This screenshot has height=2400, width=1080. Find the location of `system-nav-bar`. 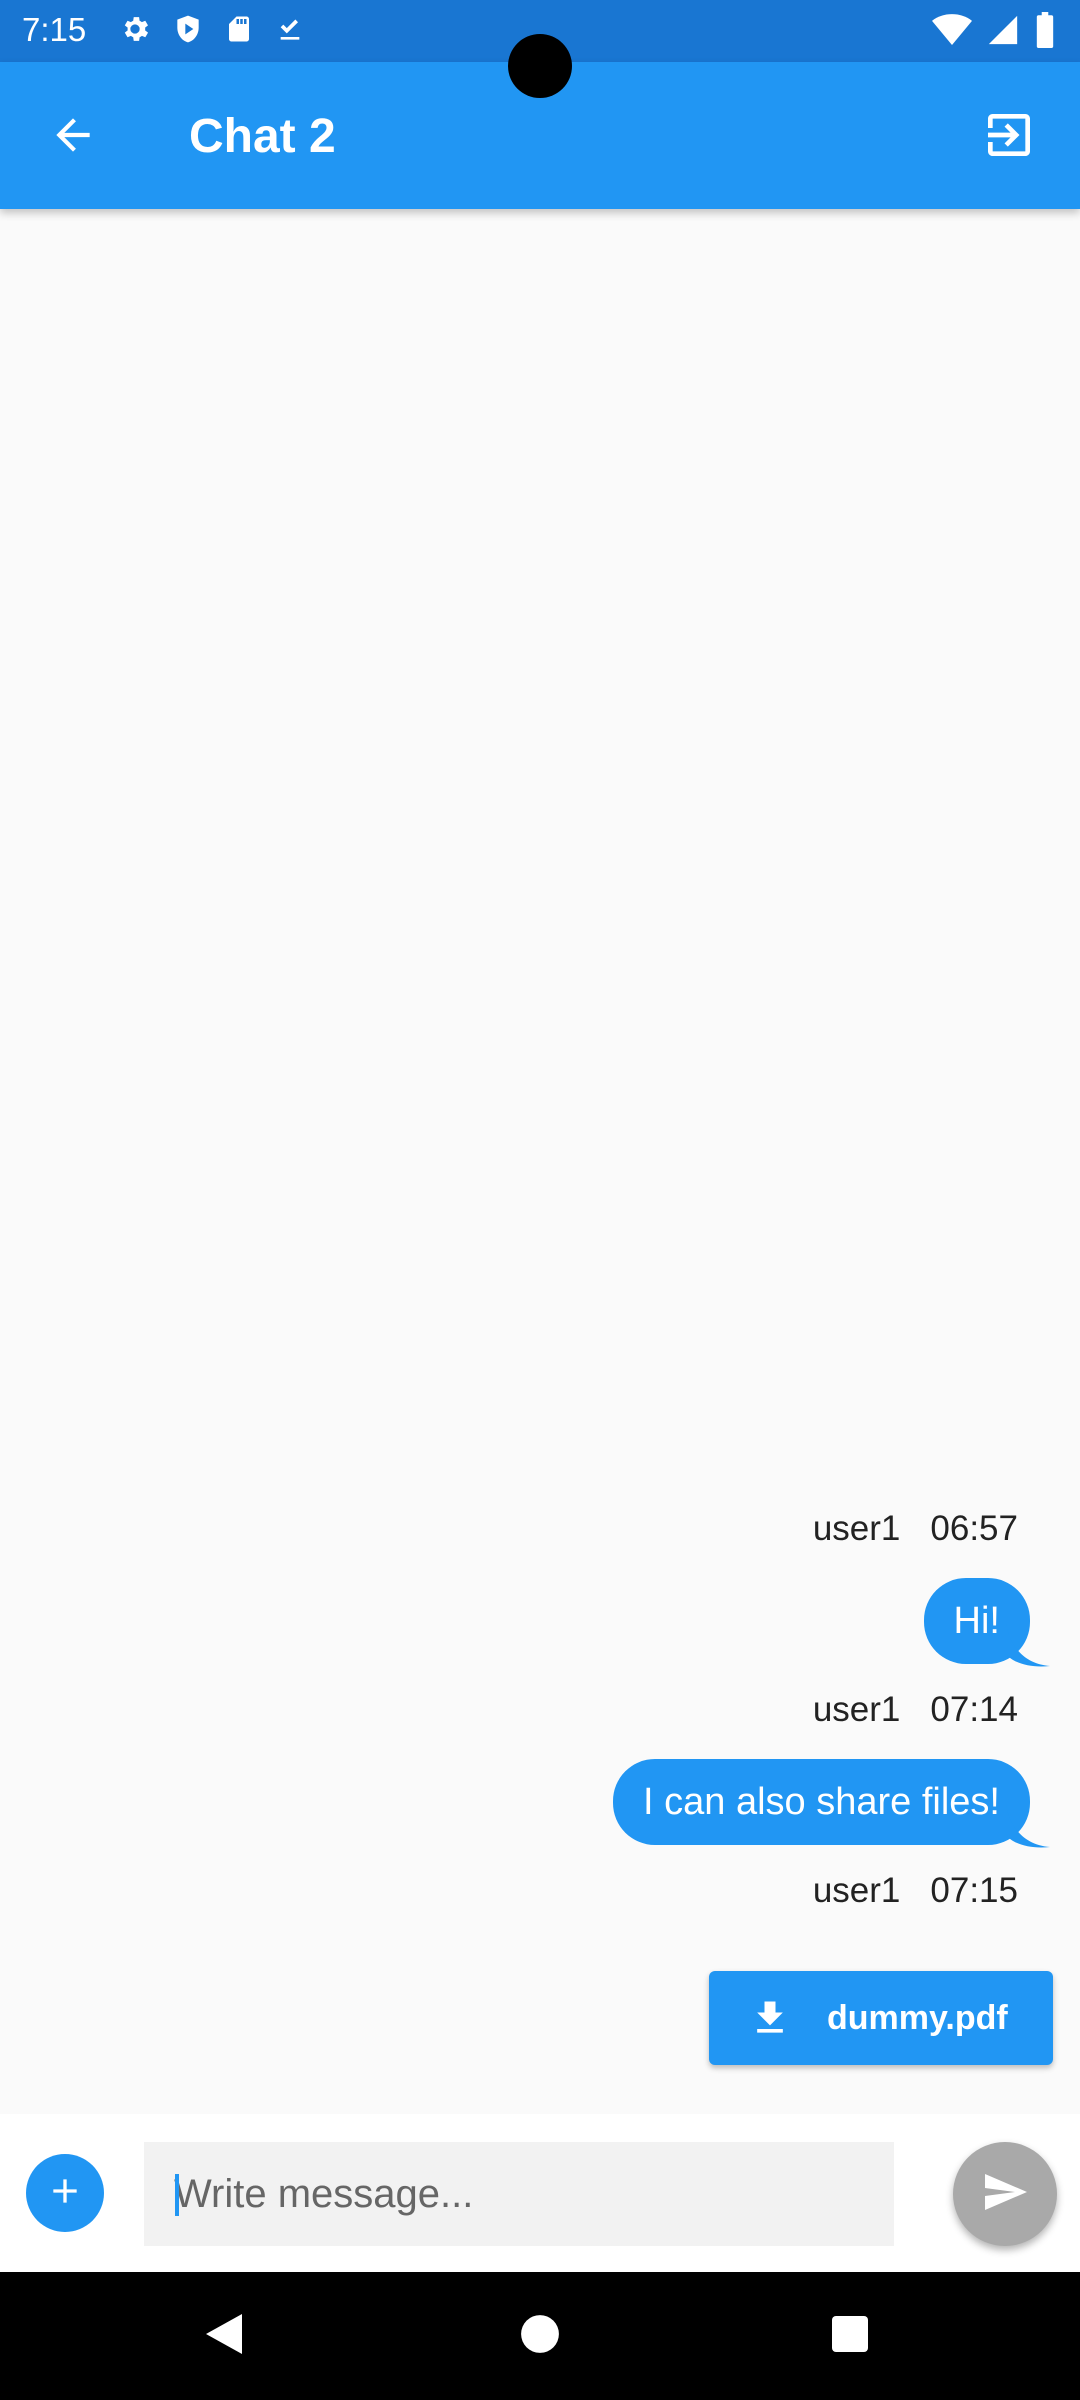

system-nav-bar is located at coordinates (540, 2336).